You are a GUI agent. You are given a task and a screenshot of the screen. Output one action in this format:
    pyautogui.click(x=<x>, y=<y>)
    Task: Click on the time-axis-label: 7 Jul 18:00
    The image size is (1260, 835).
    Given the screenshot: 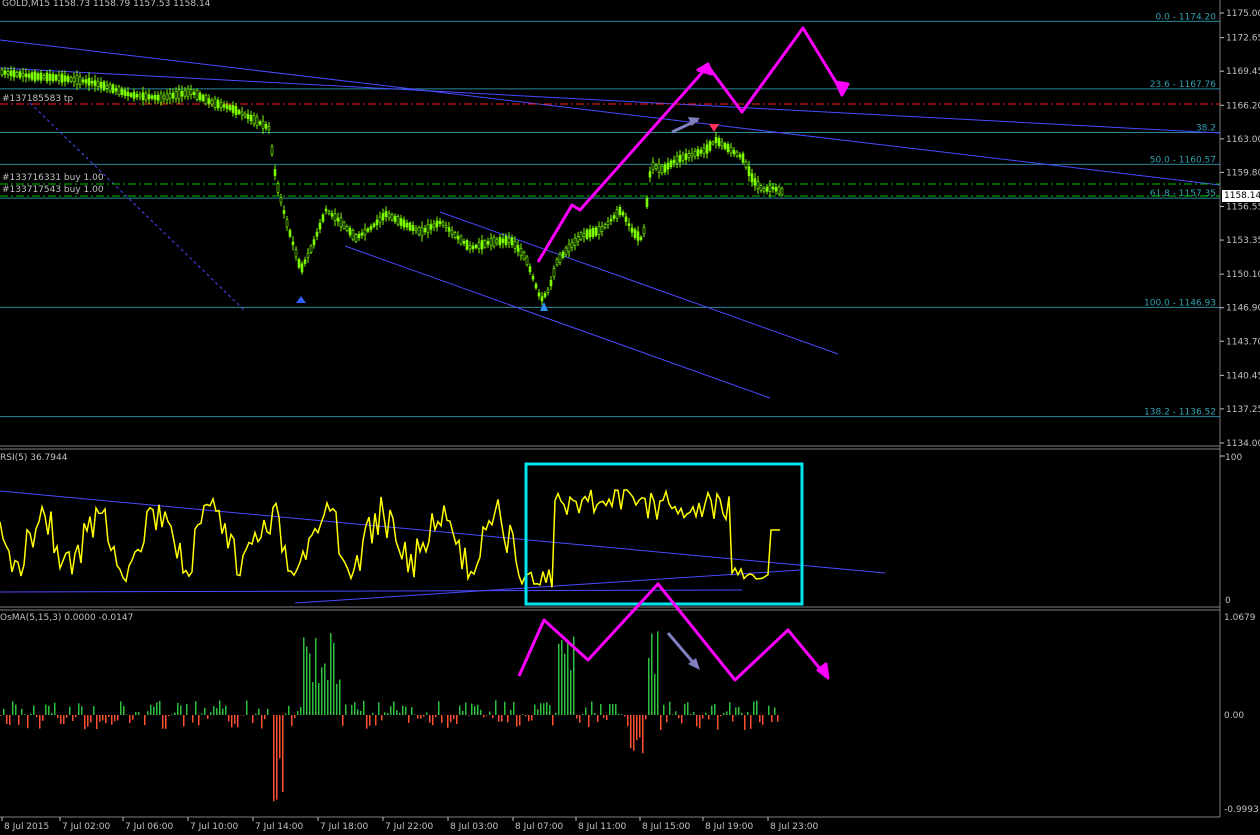 What is the action you would take?
    pyautogui.click(x=344, y=827)
    